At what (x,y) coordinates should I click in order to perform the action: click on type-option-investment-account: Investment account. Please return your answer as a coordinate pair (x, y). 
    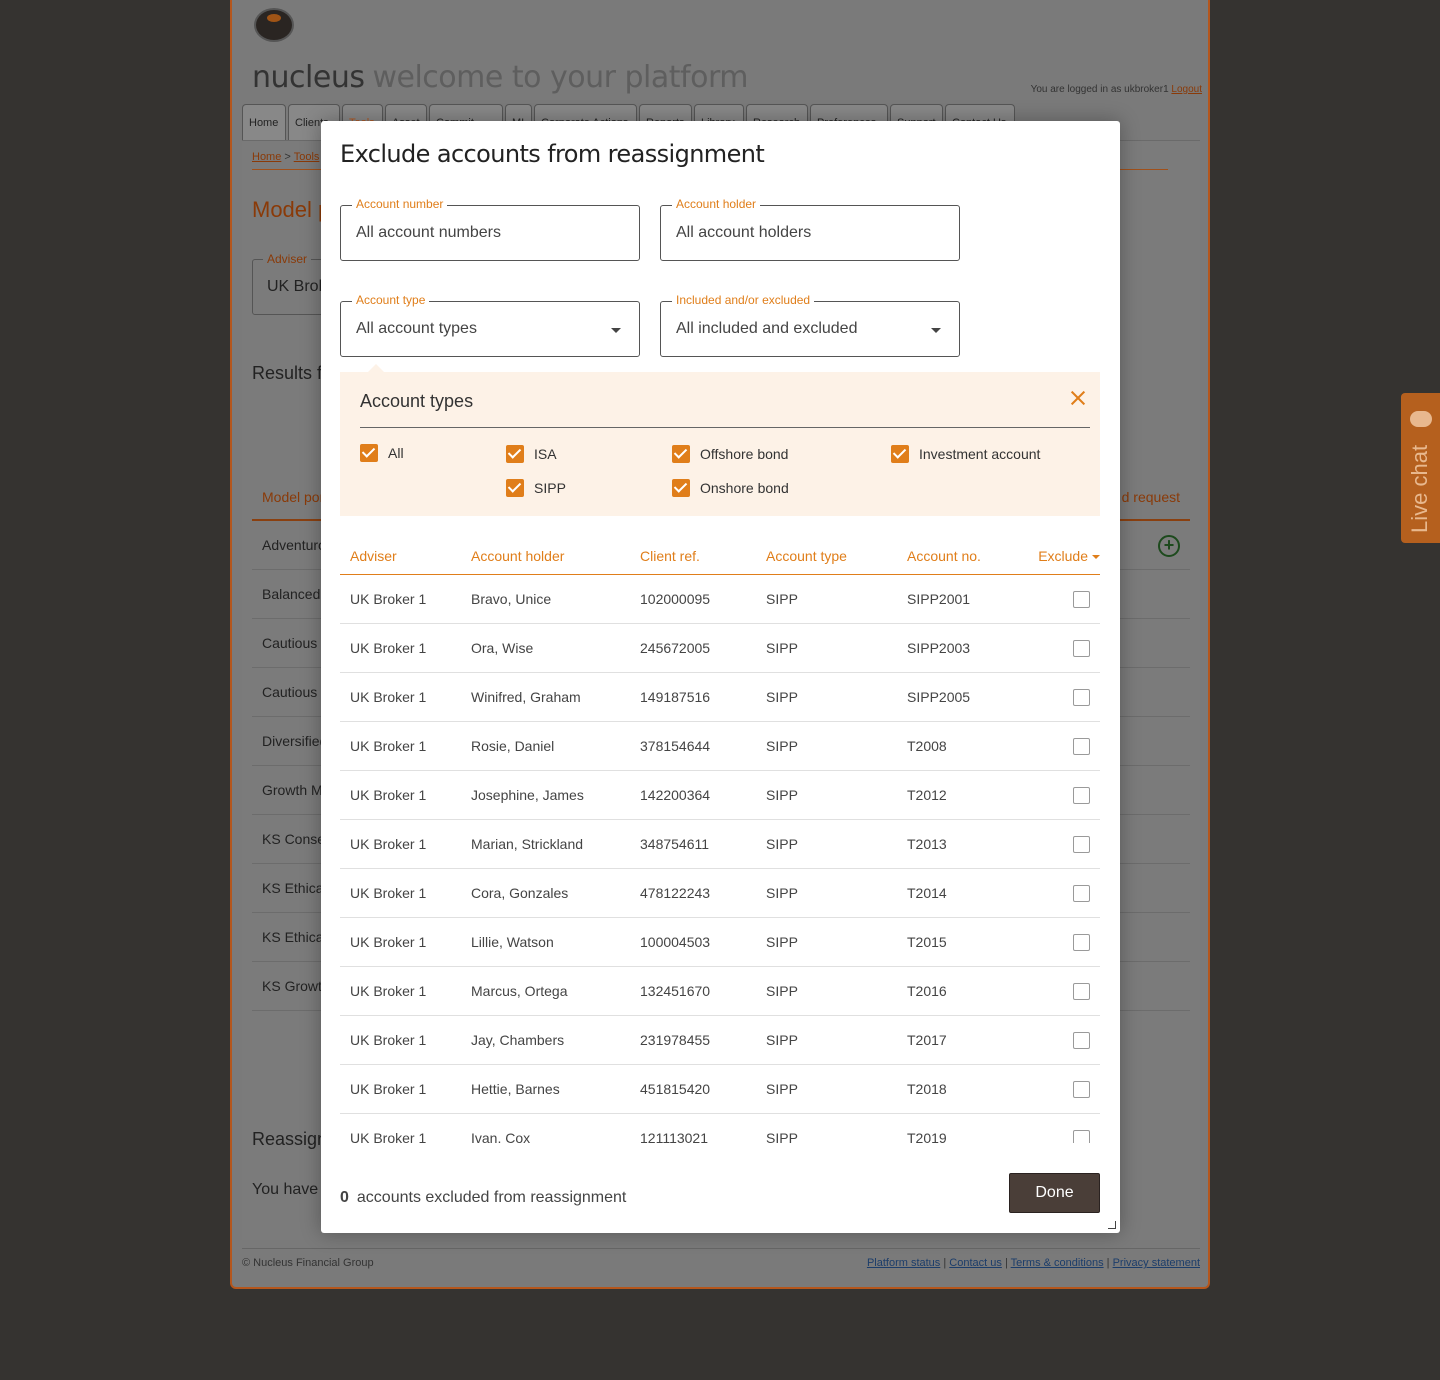
    Looking at the image, I should click on (965, 454).